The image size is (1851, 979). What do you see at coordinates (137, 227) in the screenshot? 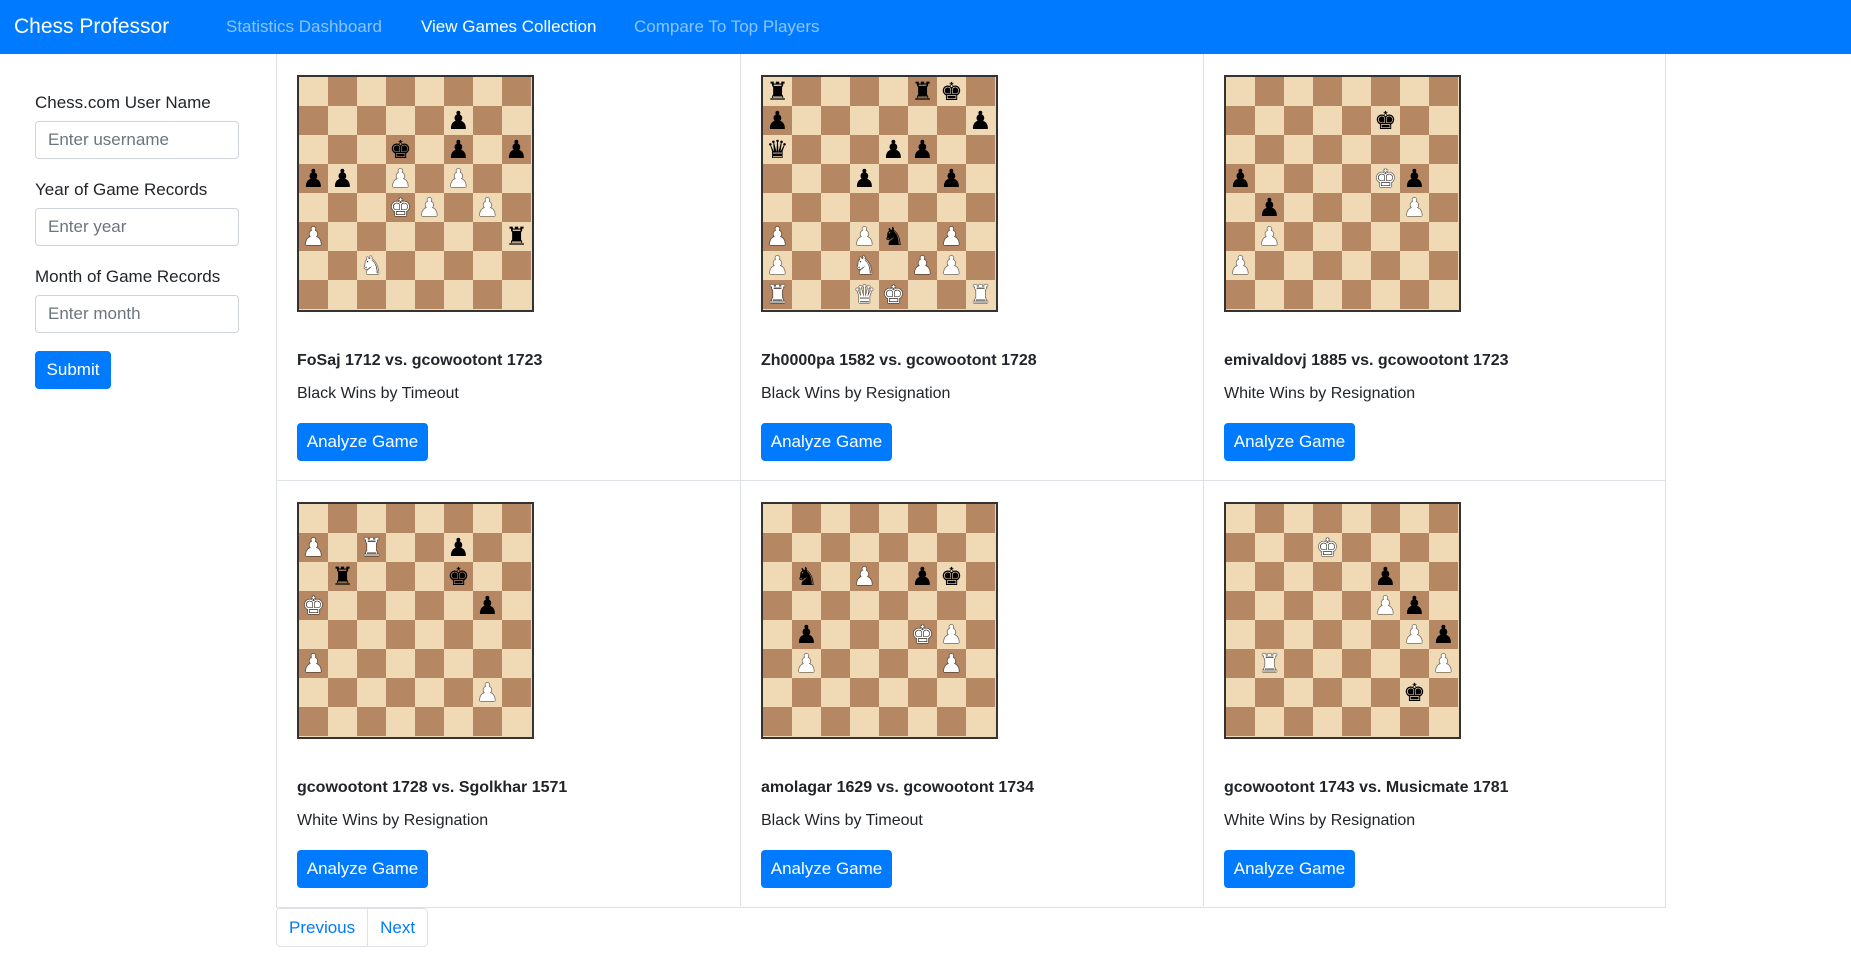
I see `year-input` at bounding box center [137, 227].